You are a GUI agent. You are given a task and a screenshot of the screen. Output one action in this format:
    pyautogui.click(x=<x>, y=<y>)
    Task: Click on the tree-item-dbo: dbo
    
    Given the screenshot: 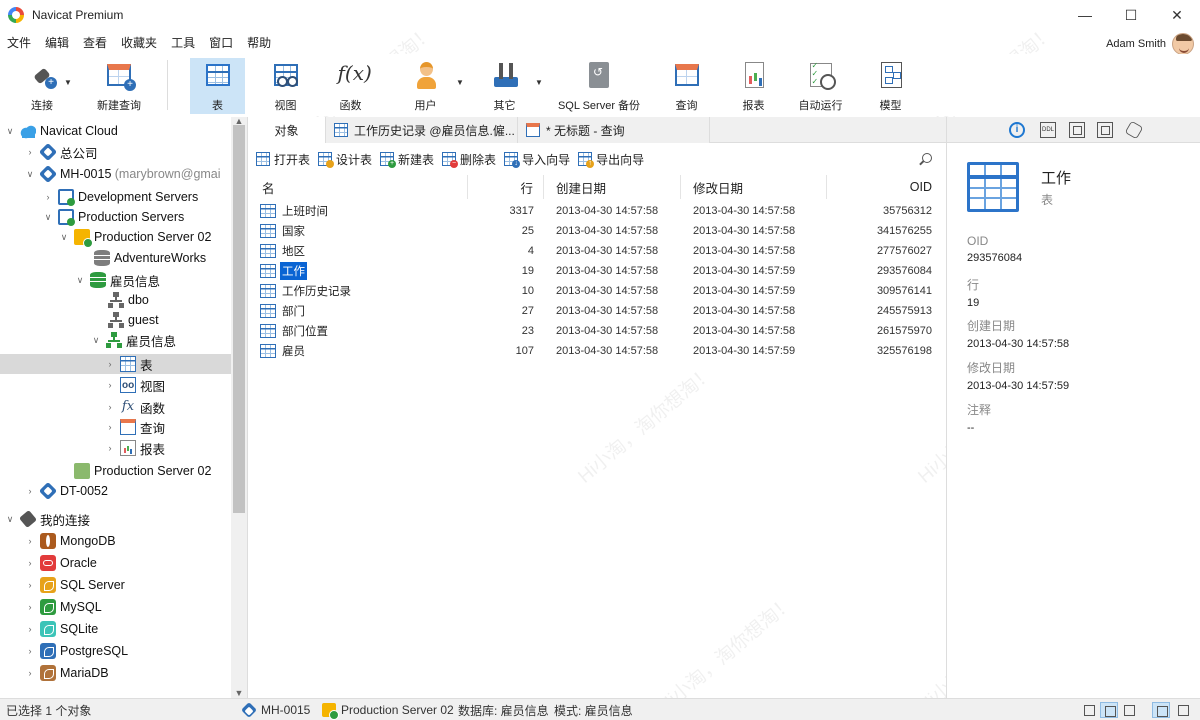 What is the action you would take?
    pyautogui.click(x=116, y=300)
    